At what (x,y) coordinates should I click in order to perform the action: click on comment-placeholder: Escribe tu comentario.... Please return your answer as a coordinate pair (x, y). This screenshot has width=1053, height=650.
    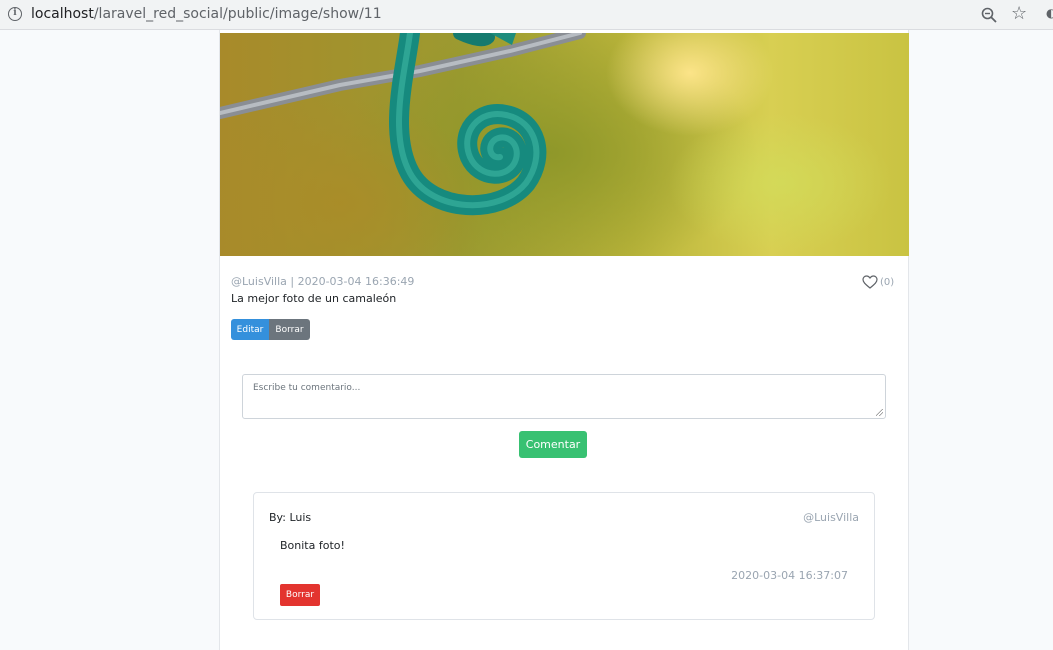
    Looking at the image, I should click on (307, 388).